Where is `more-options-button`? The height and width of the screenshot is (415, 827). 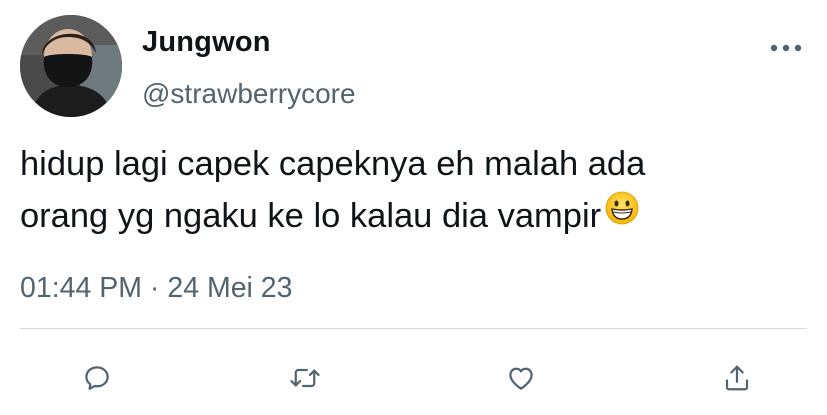
more-options-button is located at coordinates (786, 48).